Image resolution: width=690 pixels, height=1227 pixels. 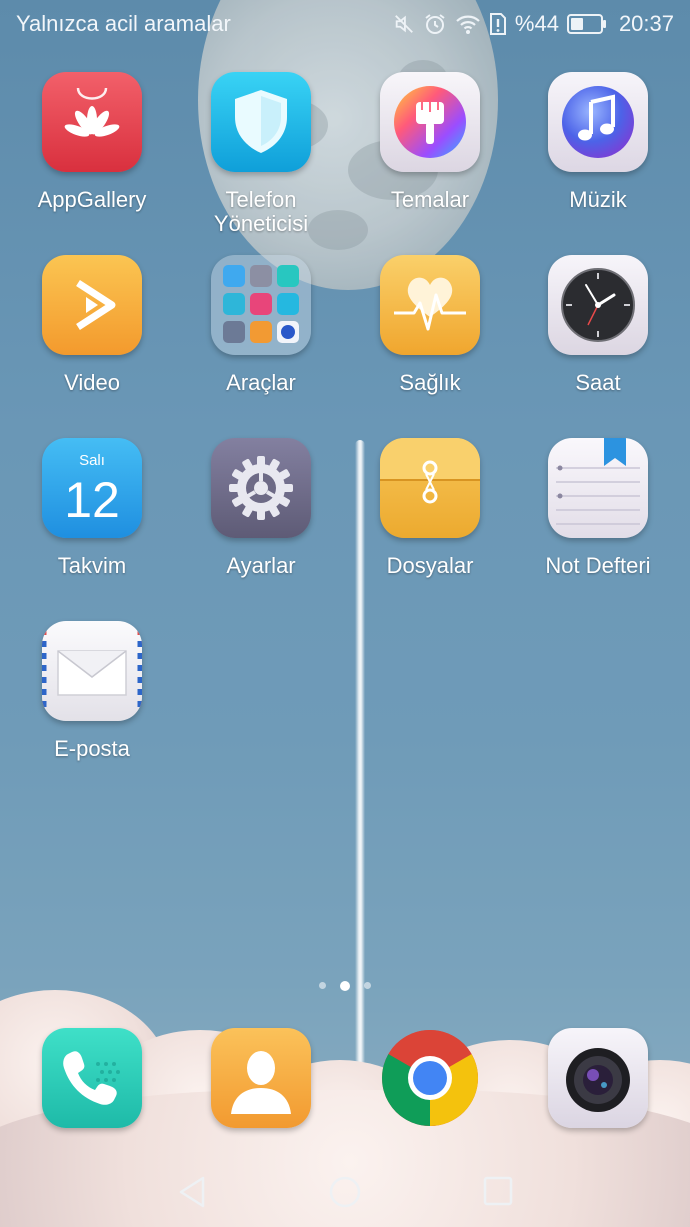 I want to click on email-icon, so click(x=92, y=671).